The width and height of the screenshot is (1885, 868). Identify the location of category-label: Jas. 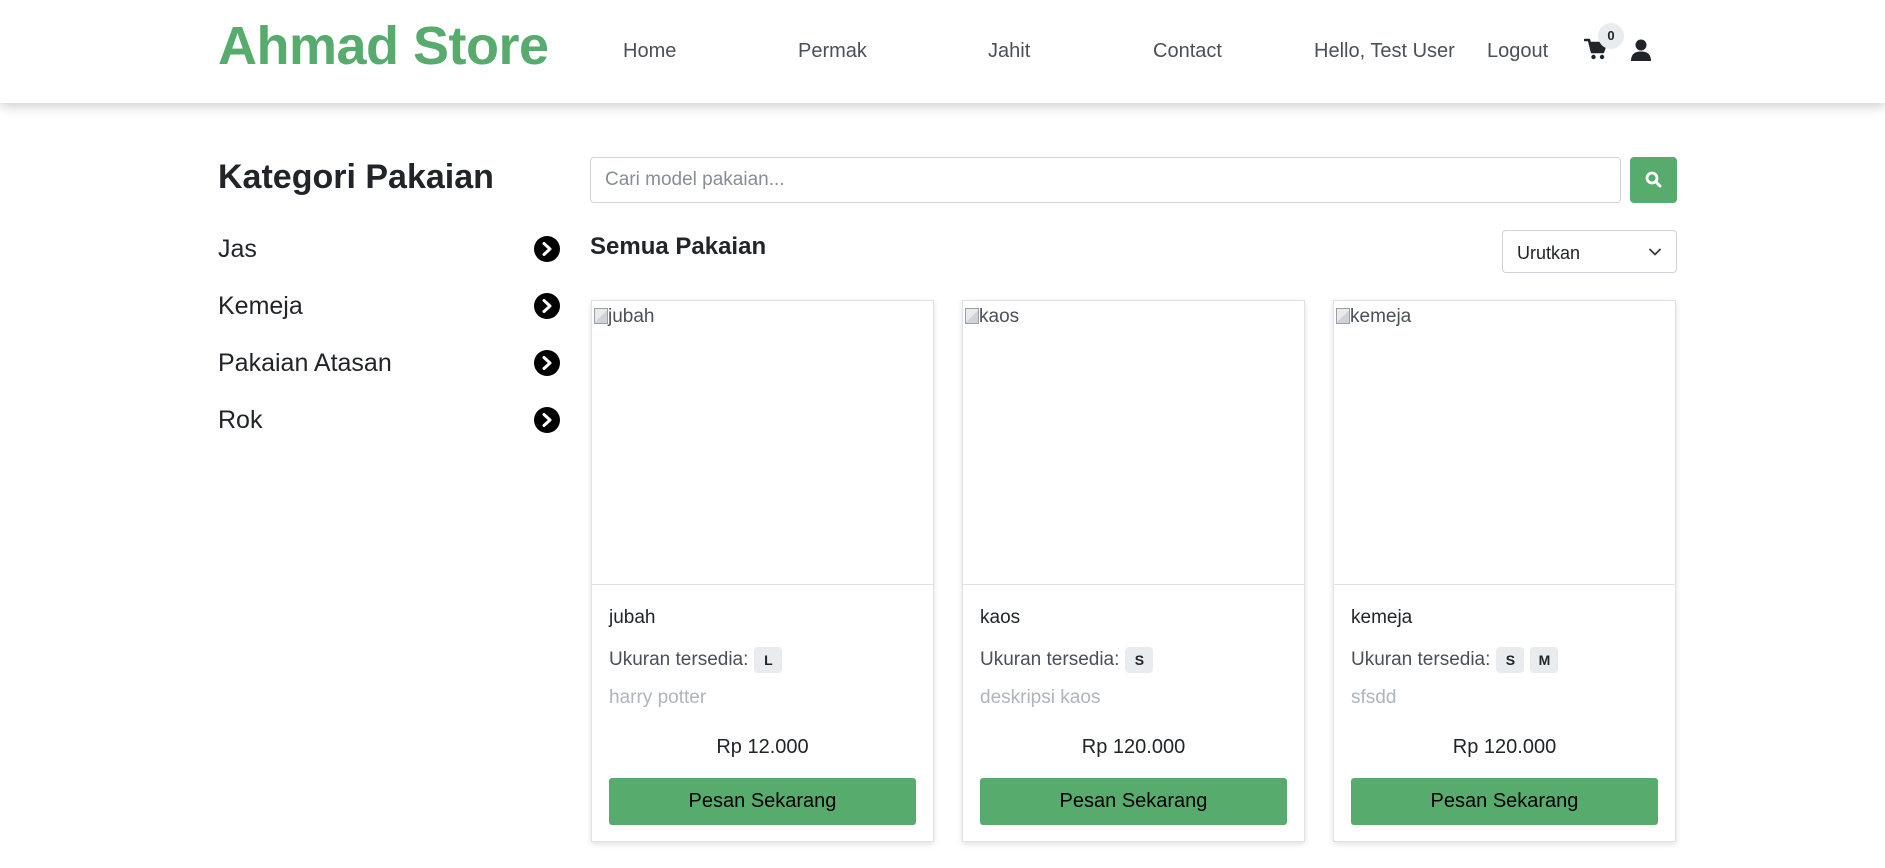
(237, 249).